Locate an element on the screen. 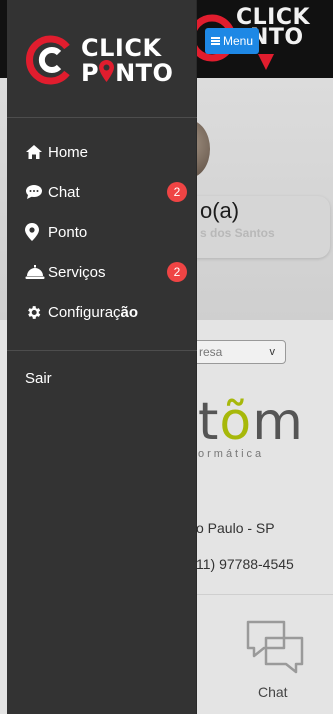 This screenshot has height=714, width=333. chat-icon is located at coordinates (275, 647).